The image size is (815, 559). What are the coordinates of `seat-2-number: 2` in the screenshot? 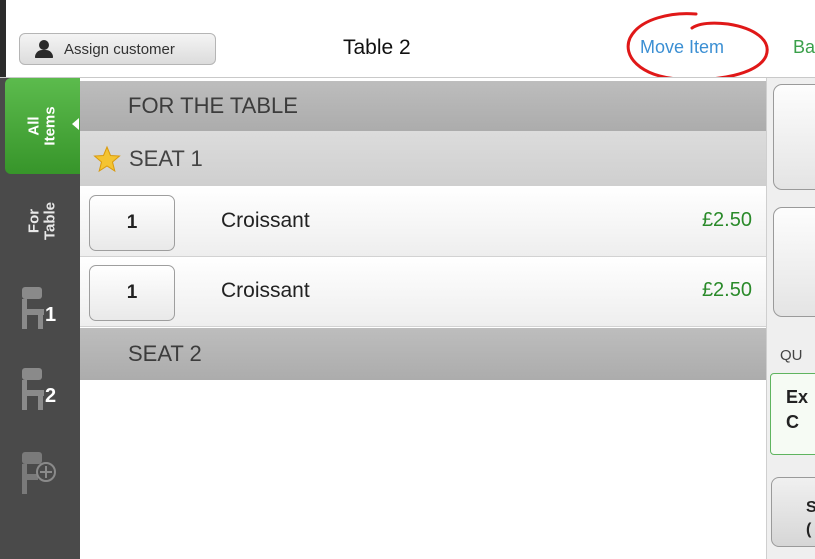 It's located at (50, 396).